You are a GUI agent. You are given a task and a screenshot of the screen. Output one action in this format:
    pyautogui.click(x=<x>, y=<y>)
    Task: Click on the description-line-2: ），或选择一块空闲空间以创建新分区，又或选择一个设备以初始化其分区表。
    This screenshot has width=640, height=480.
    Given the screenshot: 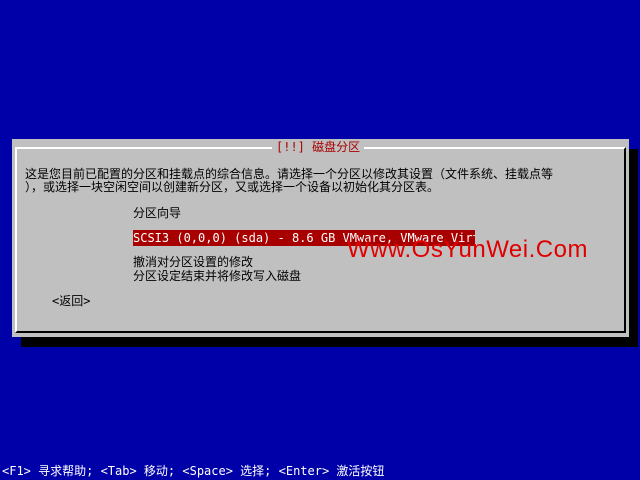 What is the action you would take?
    pyautogui.click(x=232, y=187)
    